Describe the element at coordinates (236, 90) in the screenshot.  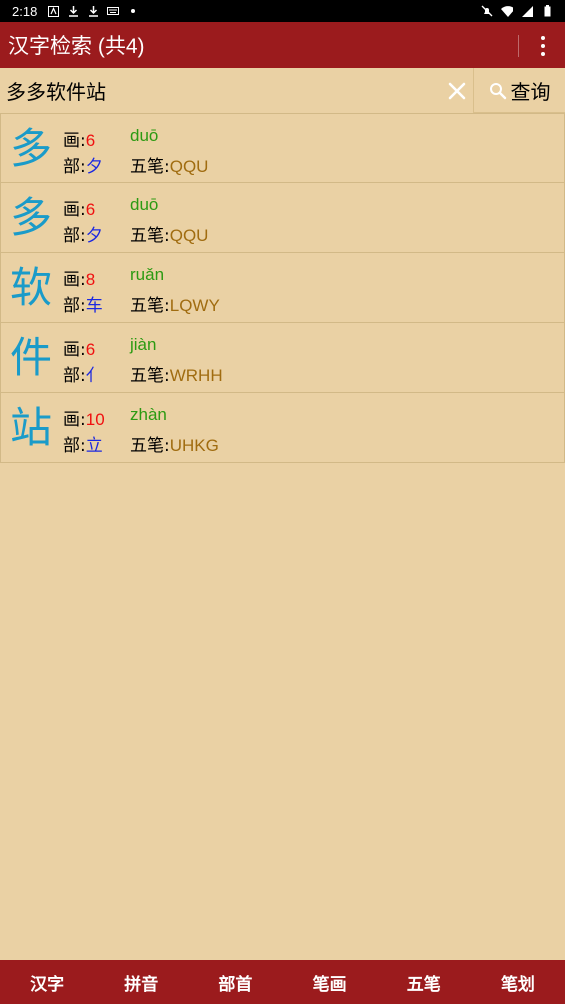
I see `search-input` at that location.